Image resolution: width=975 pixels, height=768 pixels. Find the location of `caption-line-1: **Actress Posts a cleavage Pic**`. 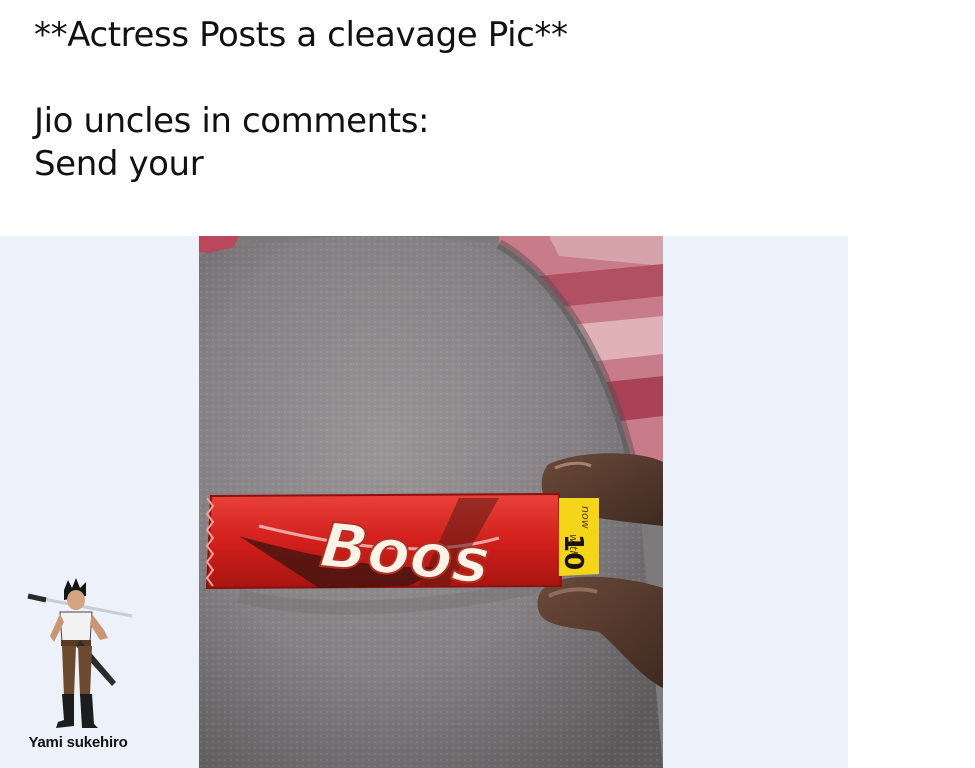

caption-line-1: **Actress Posts a cleavage Pic** is located at coordinates (301, 35).